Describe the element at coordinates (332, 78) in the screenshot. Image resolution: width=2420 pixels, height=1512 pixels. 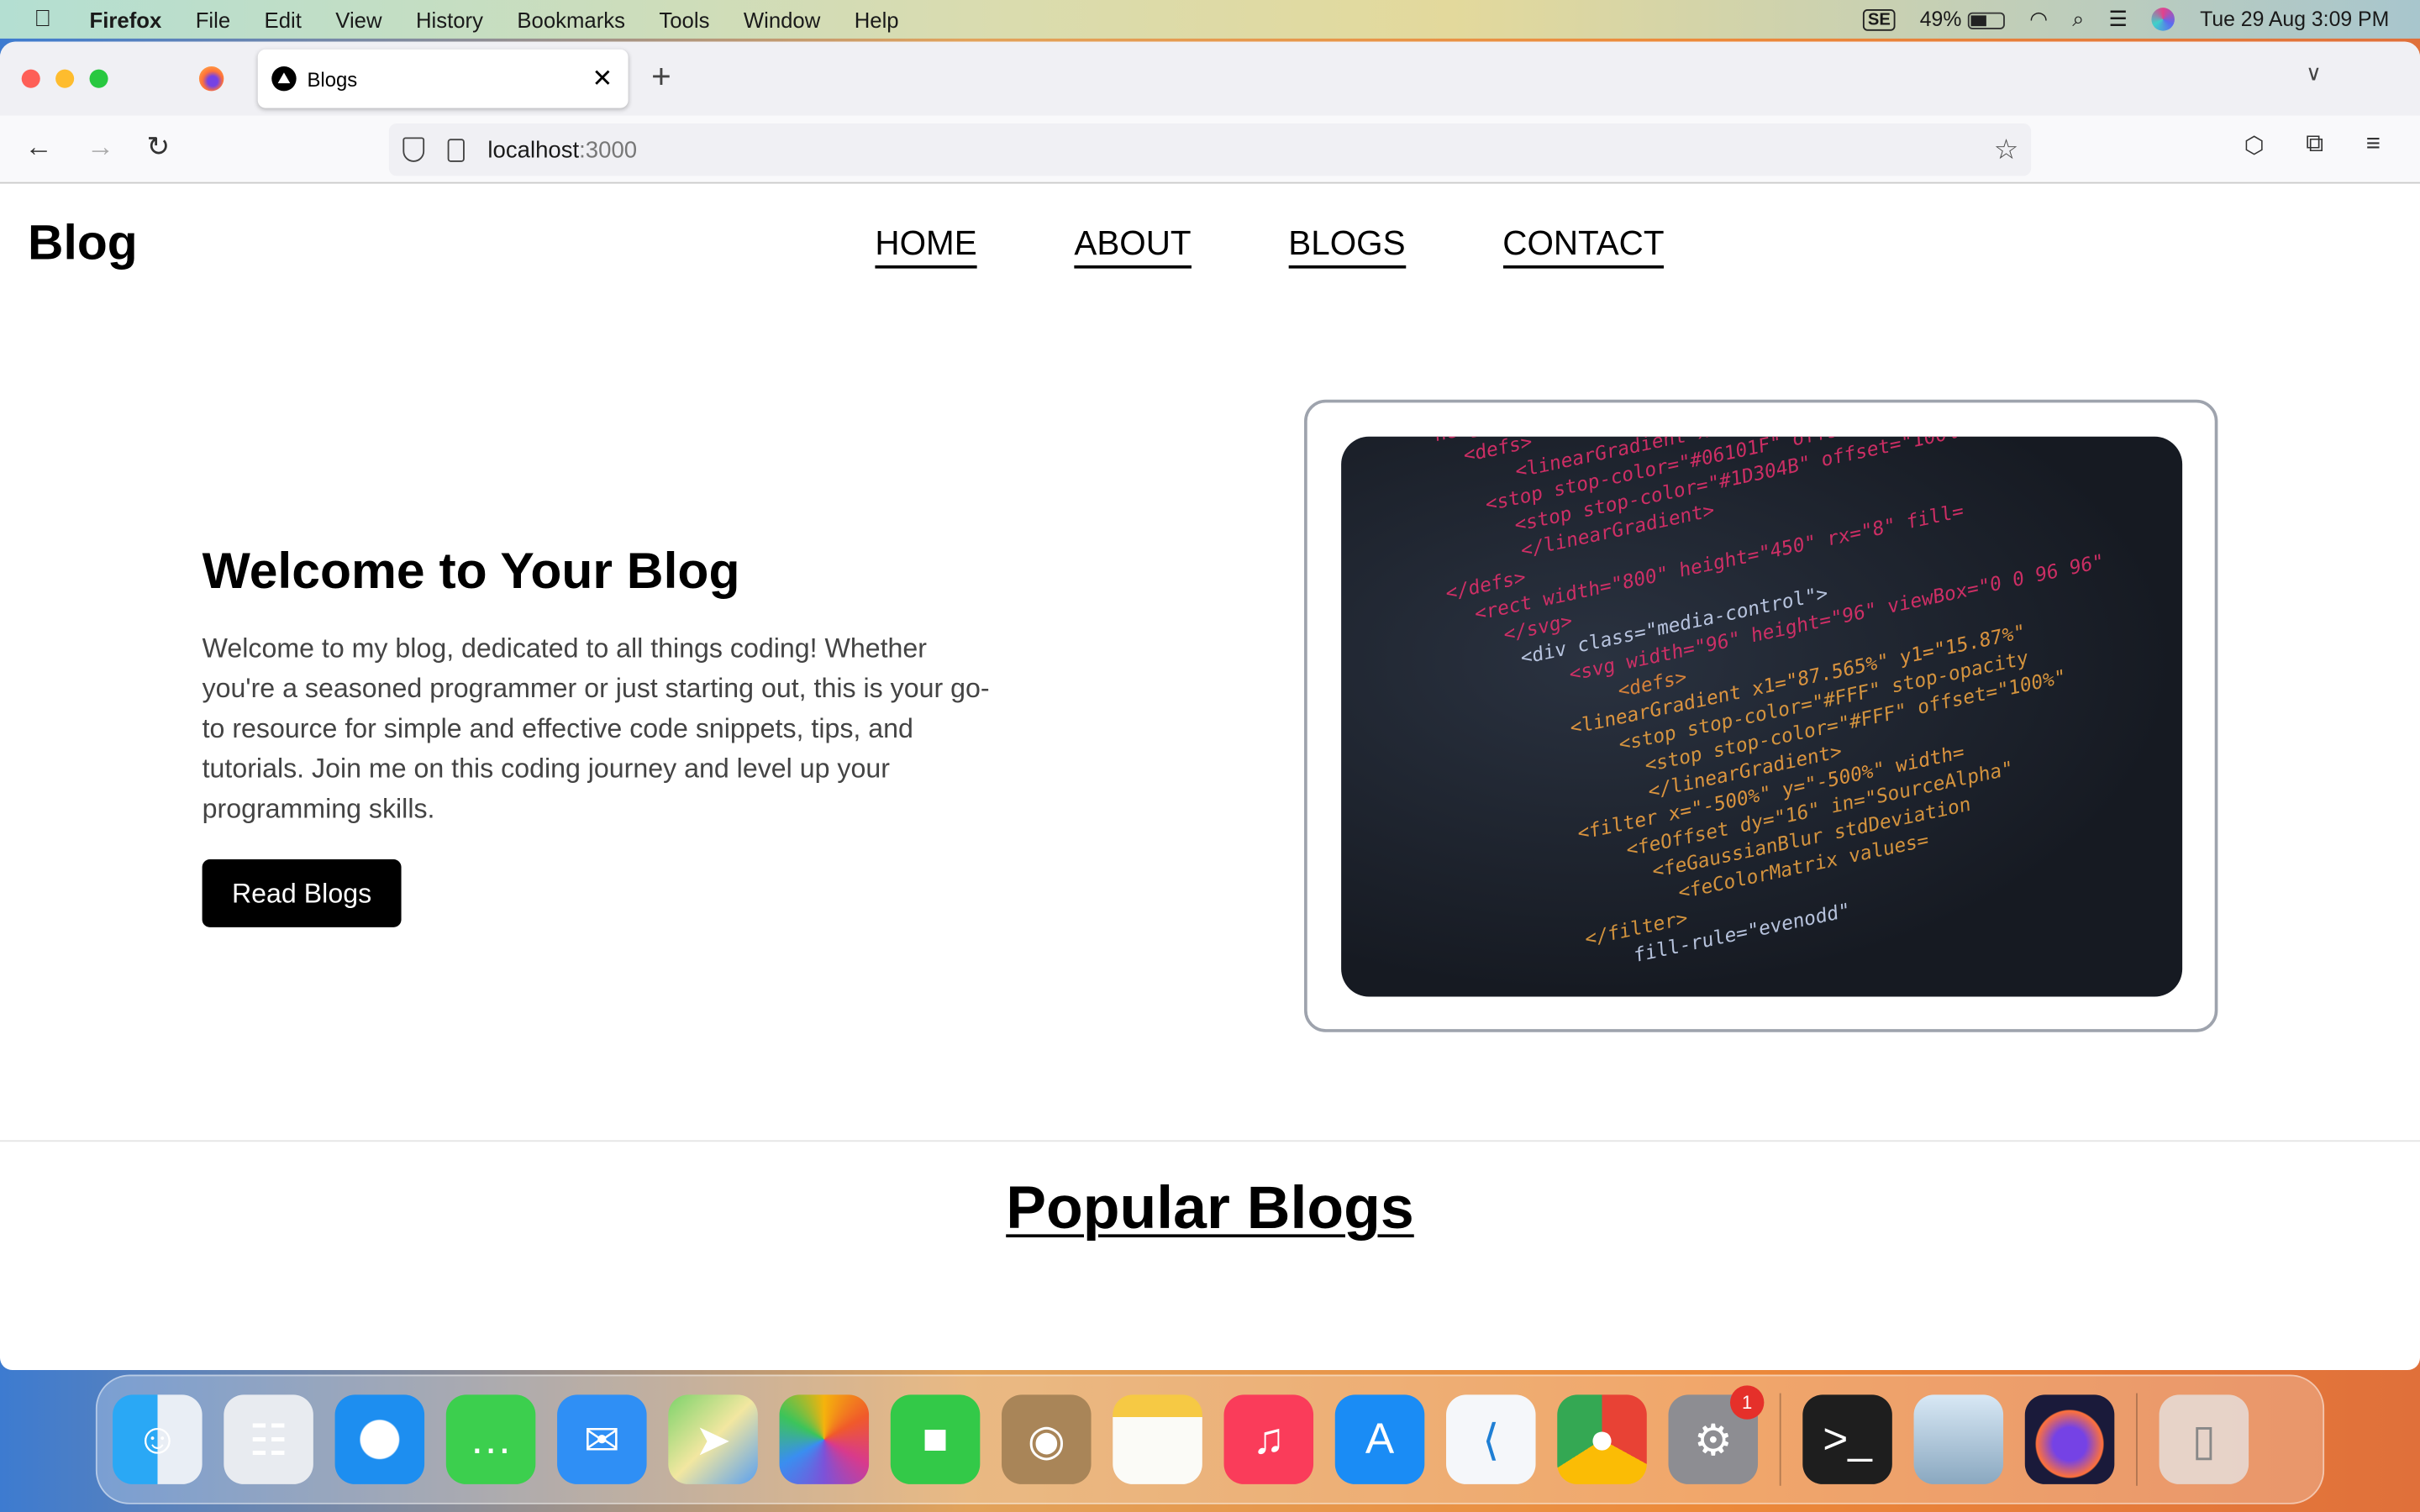
I see `tab-title: Blogs` at that location.